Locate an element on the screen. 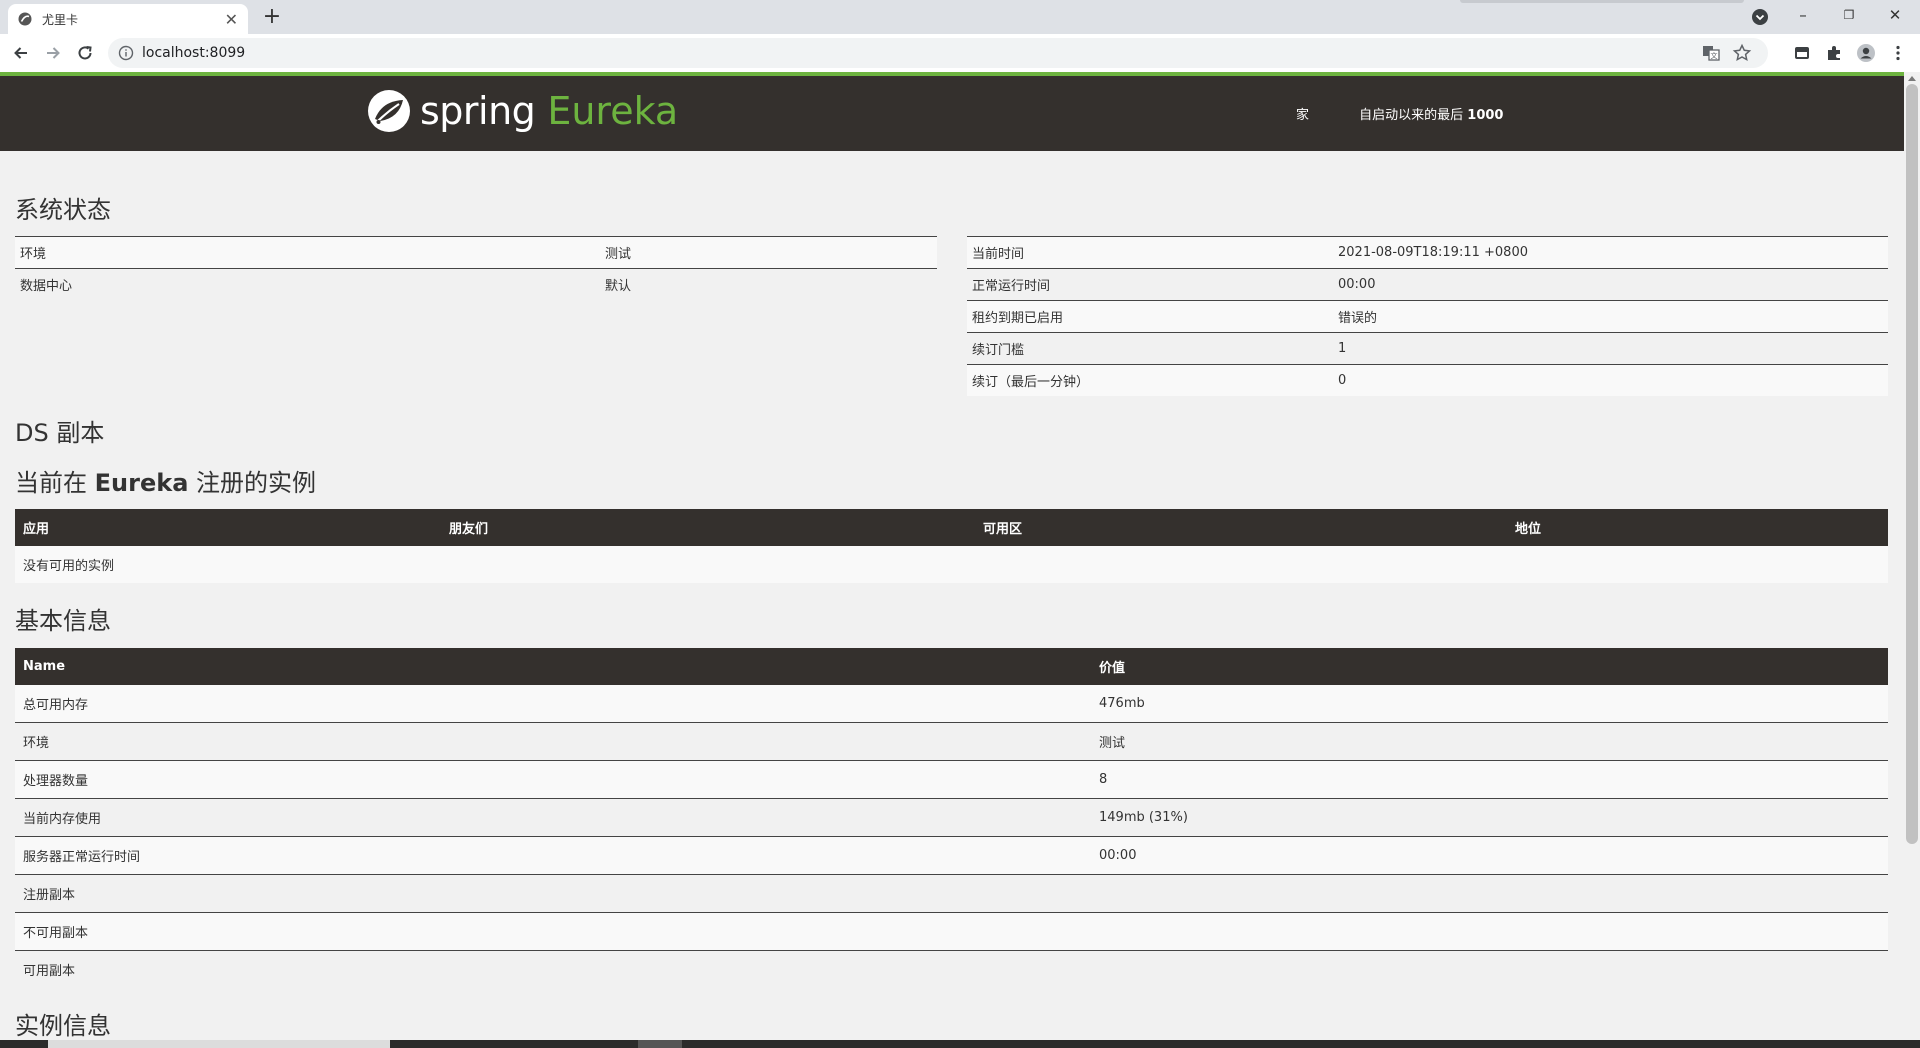 The width and height of the screenshot is (1920, 1048). navbar-links: 家 自启动以来的最后 1000 is located at coordinates (1422, 113).